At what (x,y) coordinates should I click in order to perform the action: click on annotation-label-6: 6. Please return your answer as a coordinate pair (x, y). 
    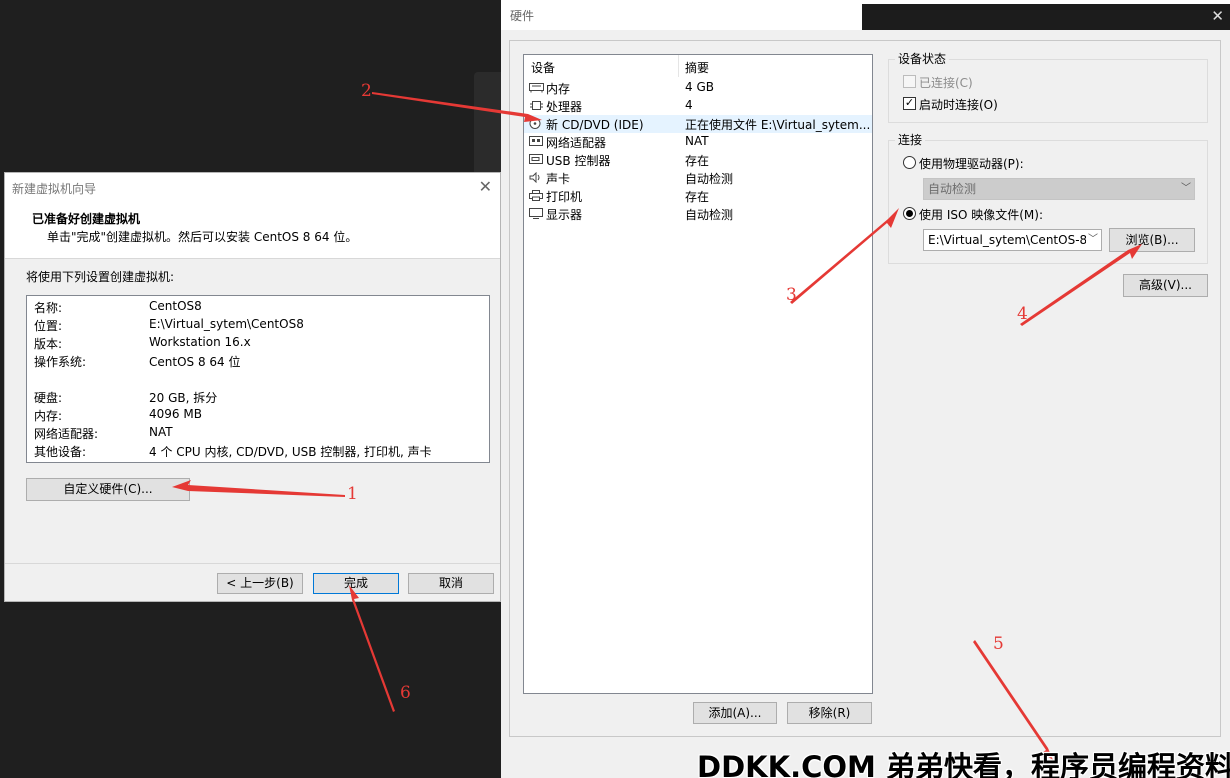
    Looking at the image, I should click on (405, 693).